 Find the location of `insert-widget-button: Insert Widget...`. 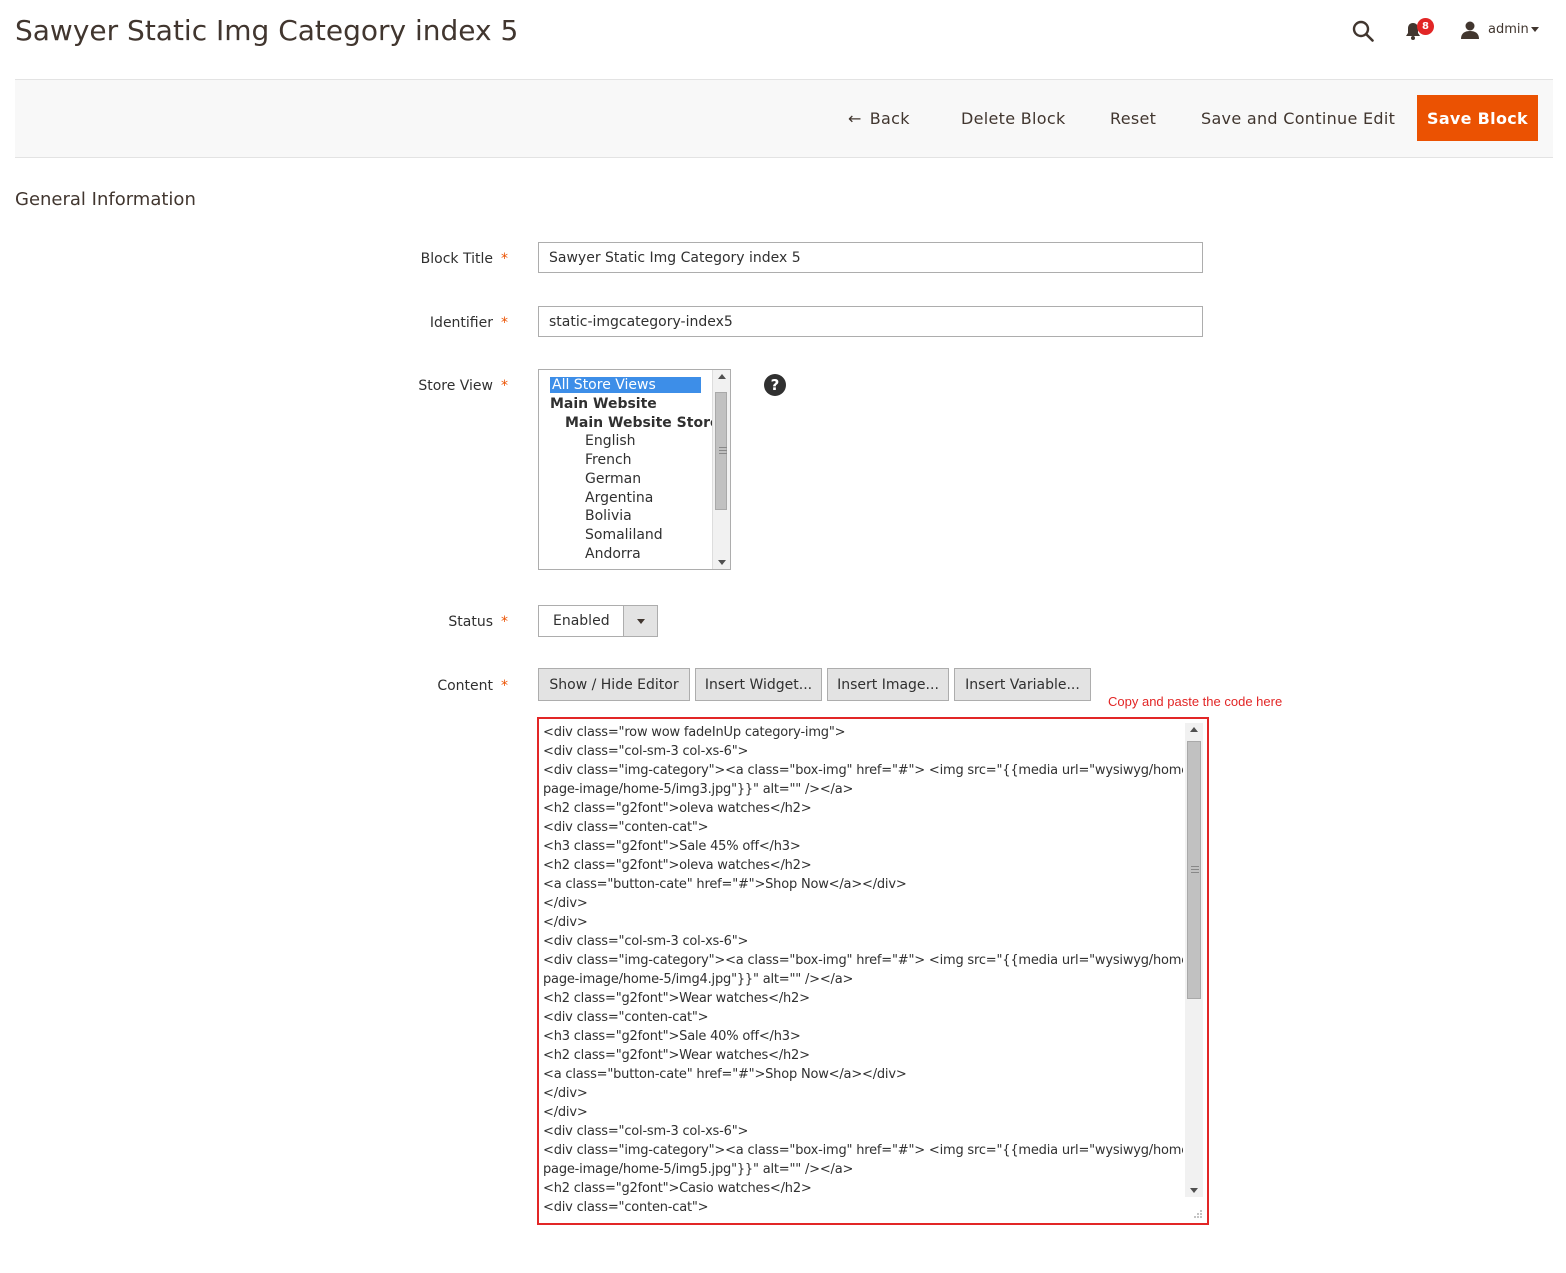

insert-widget-button: Insert Widget... is located at coordinates (758, 684).